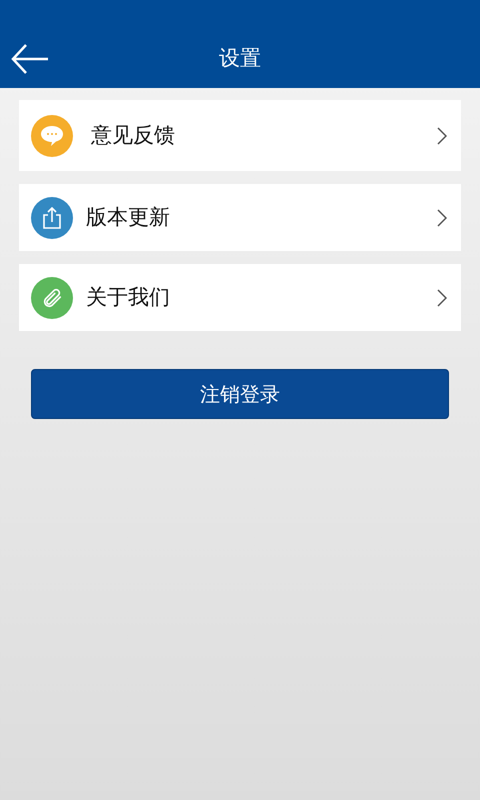  I want to click on settings-item: 关于我们, so click(240, 297).